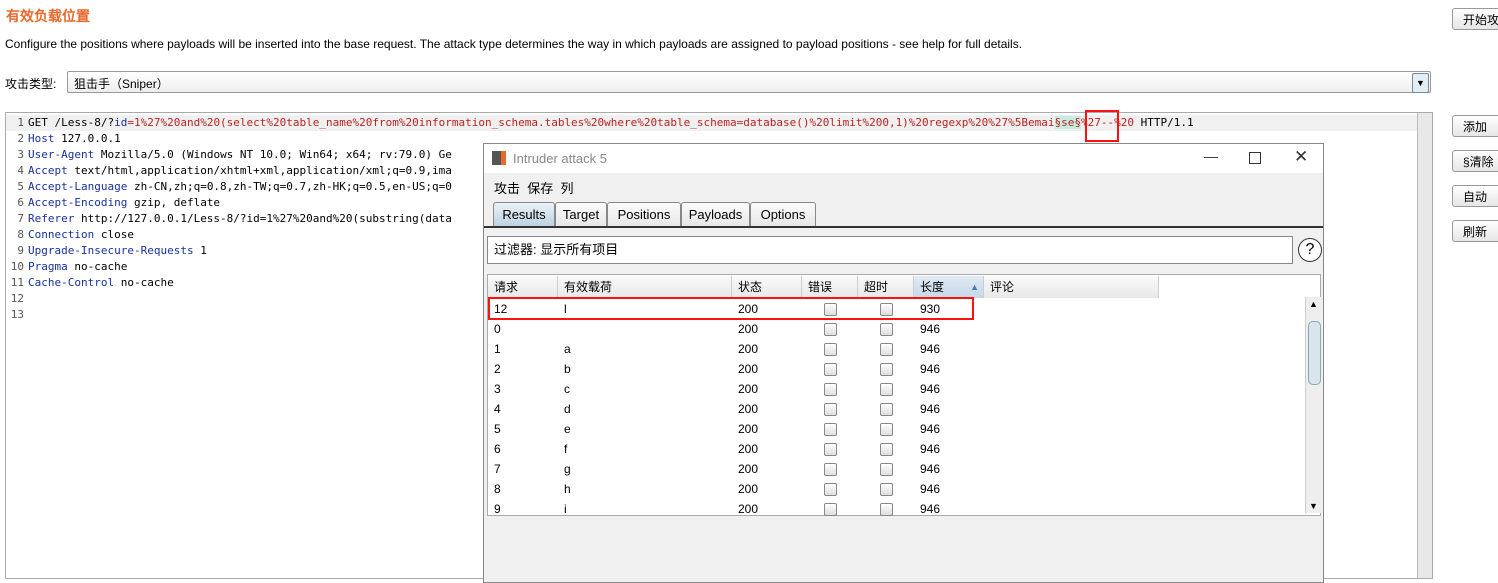 This screenshot has width=1498, height=583. What do you see at coordinates (644, 214) in the screenshot?
I see `tab-positions: Positions` at bounding box center [644, 214].